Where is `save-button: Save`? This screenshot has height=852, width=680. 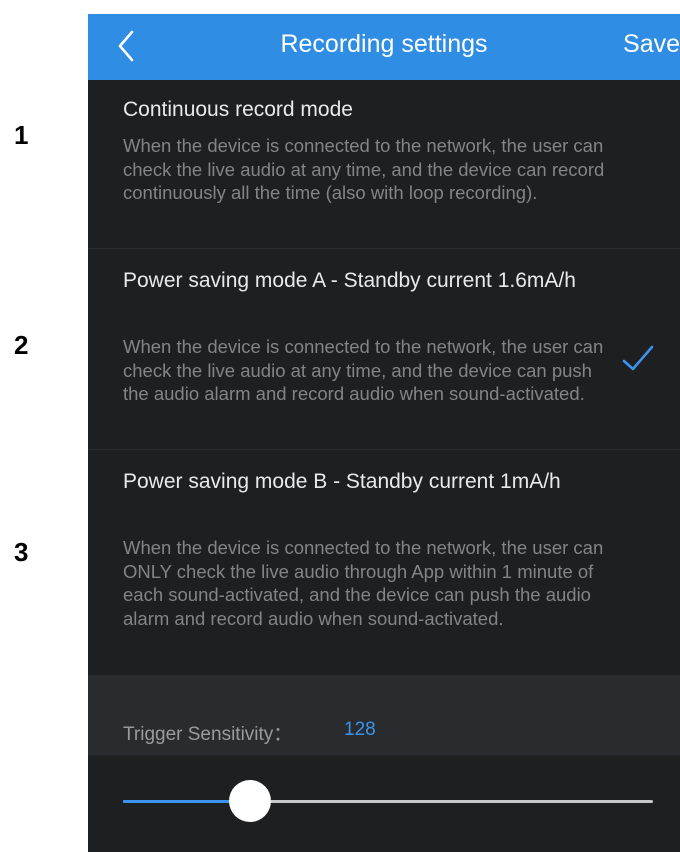 save-button: Save is located at coordinates (651, 44).